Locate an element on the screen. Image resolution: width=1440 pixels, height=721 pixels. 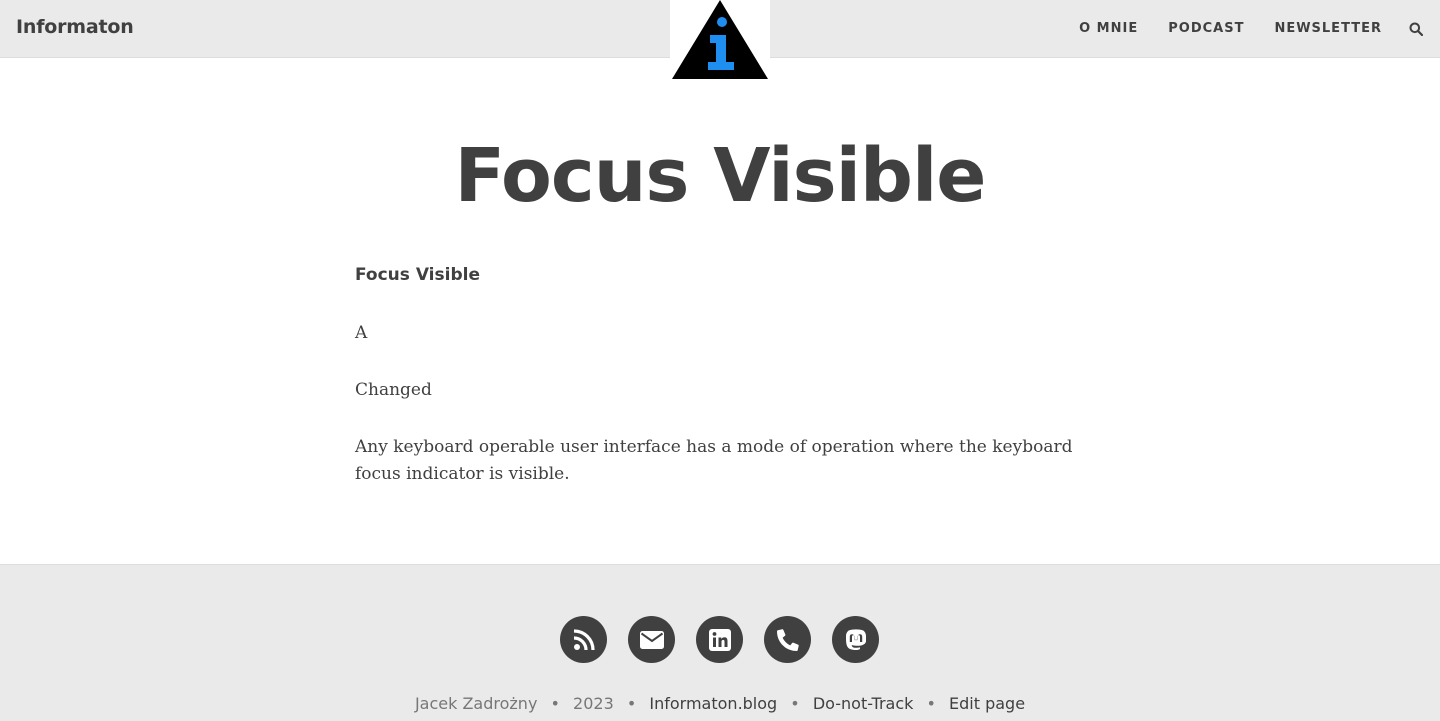
search-icon is located at coordinates (1416, 29).